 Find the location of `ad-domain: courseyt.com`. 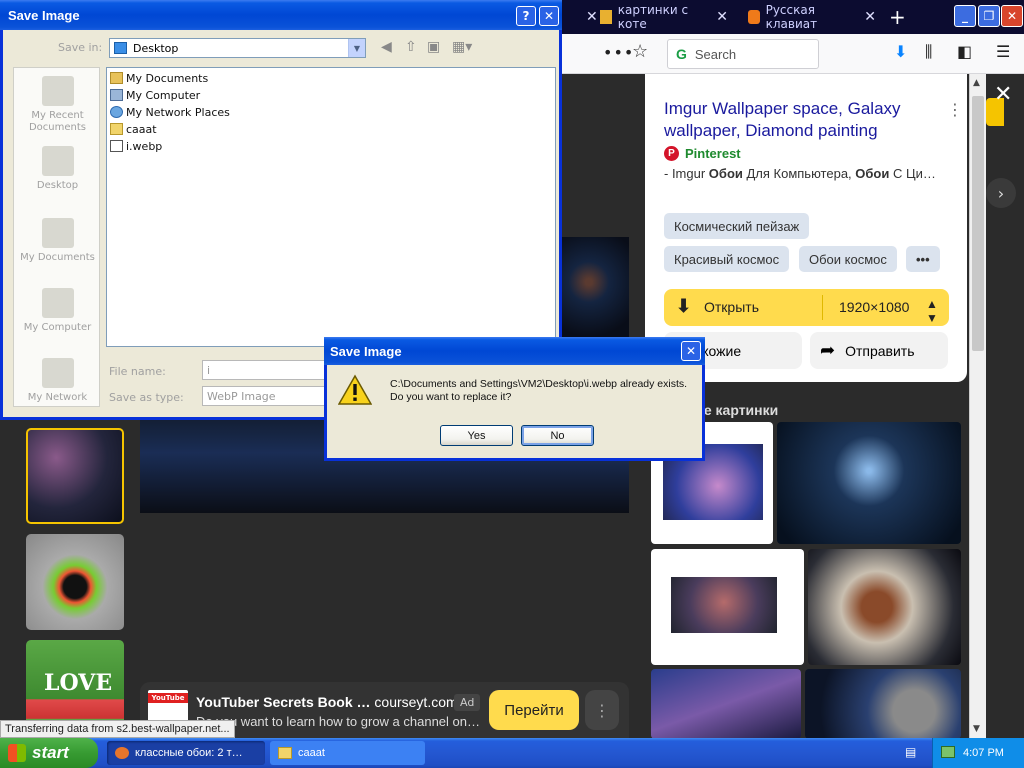

ad-domain: courseyt.com is located at coordinates (416, 702).